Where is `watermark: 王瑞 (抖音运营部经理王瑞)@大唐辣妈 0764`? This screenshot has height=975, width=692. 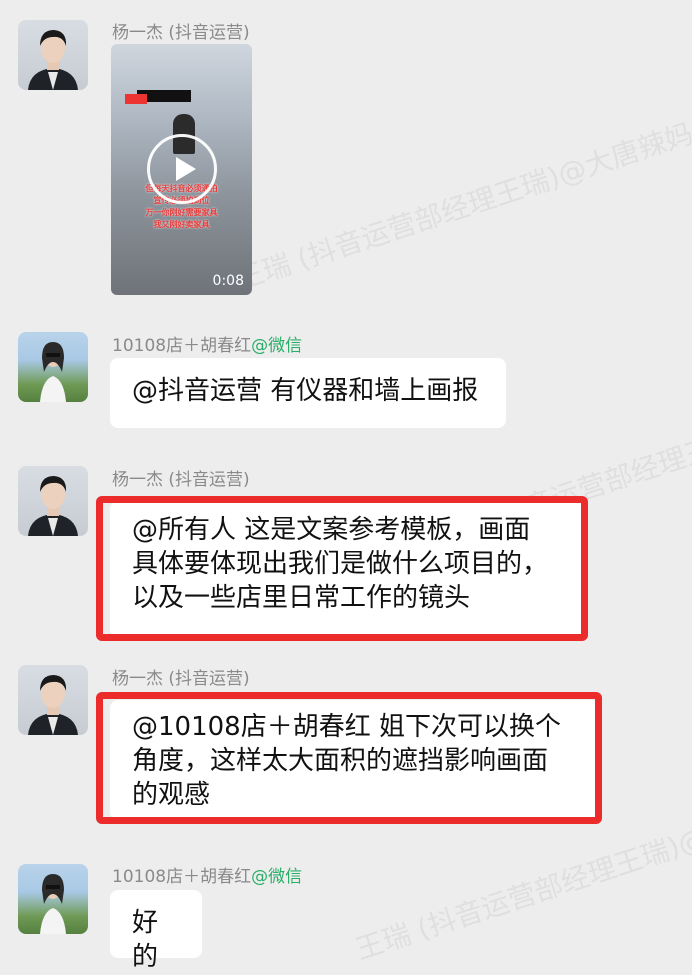
watermark: 王瑞 (抖音运营部经理王瑞)@大唐辣妈 0764 is located at coordinates (461, 194).